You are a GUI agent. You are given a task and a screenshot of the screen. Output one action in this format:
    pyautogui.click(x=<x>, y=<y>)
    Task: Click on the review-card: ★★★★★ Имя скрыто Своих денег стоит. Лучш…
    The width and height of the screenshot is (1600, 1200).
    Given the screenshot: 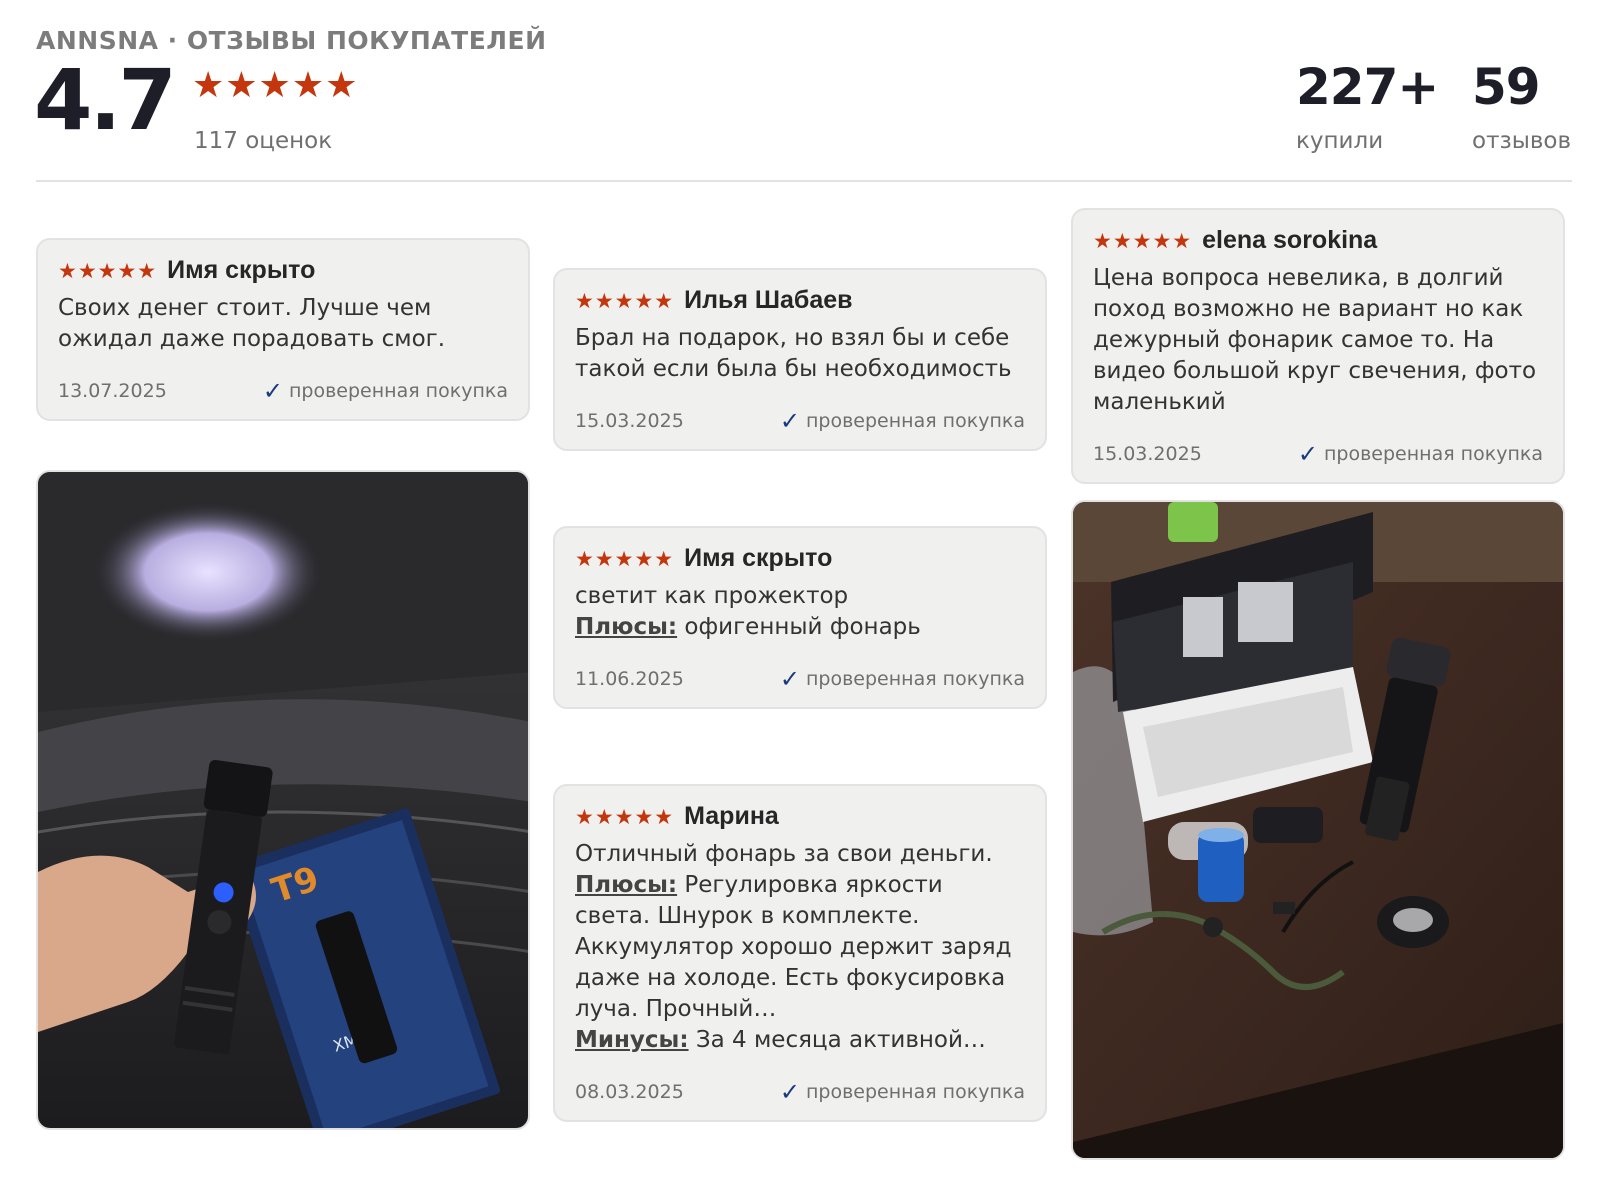 What is the action you would take?
    pyautogui.click(x=283, y=329)
    